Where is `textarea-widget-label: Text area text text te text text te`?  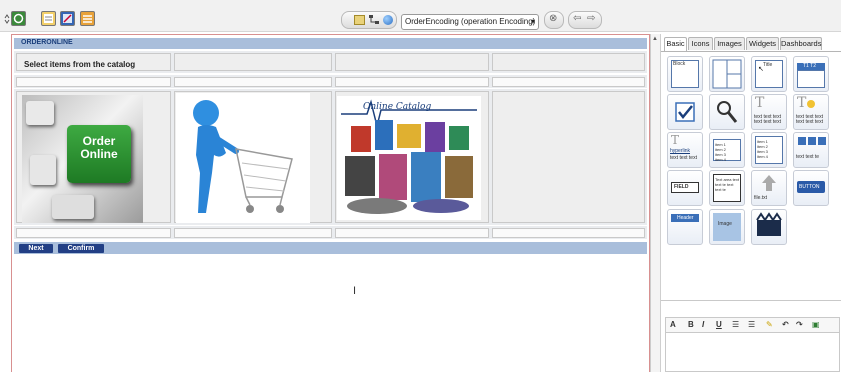 textarea-widget-label: Text area text text te text text te is located at coordinates (727, 184).